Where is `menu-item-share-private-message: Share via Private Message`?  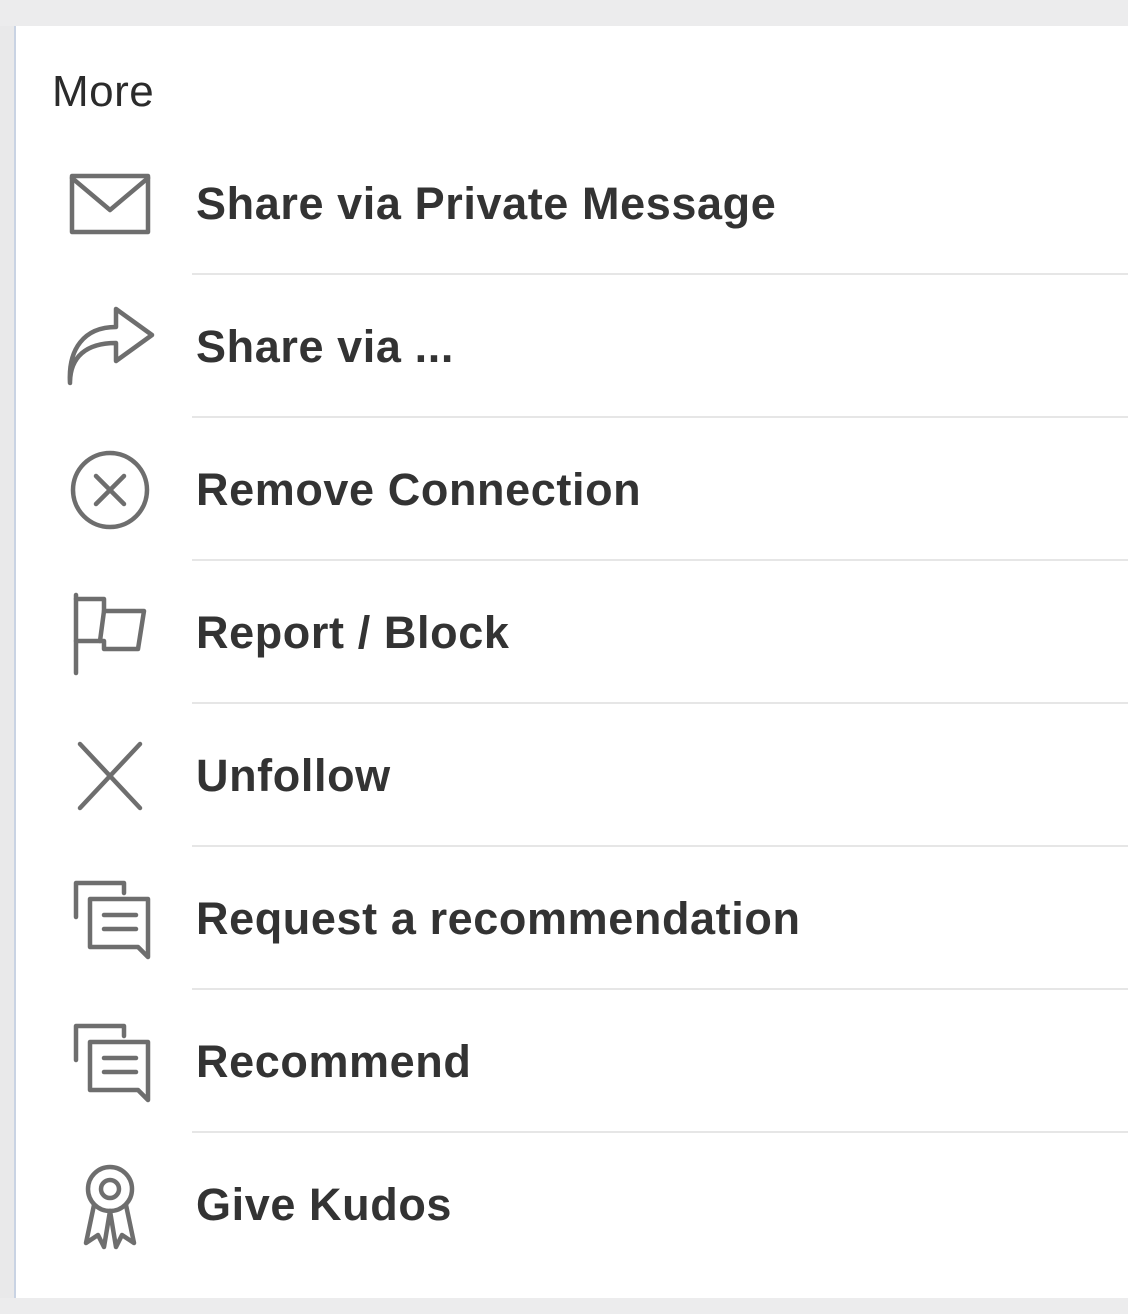
menu-item-share-private-message: Share via Private Message is located at coordinates (572, 203).